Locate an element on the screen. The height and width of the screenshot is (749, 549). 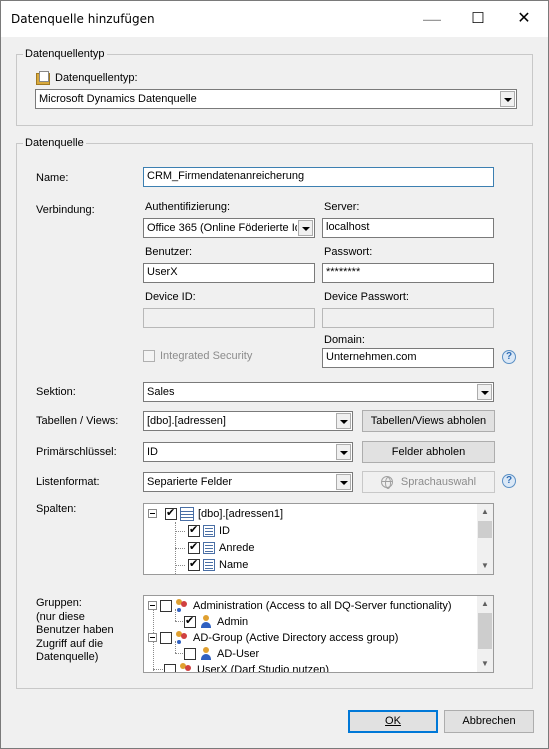
list-format-label: Listenformat: is located at coordinates (68, 482).